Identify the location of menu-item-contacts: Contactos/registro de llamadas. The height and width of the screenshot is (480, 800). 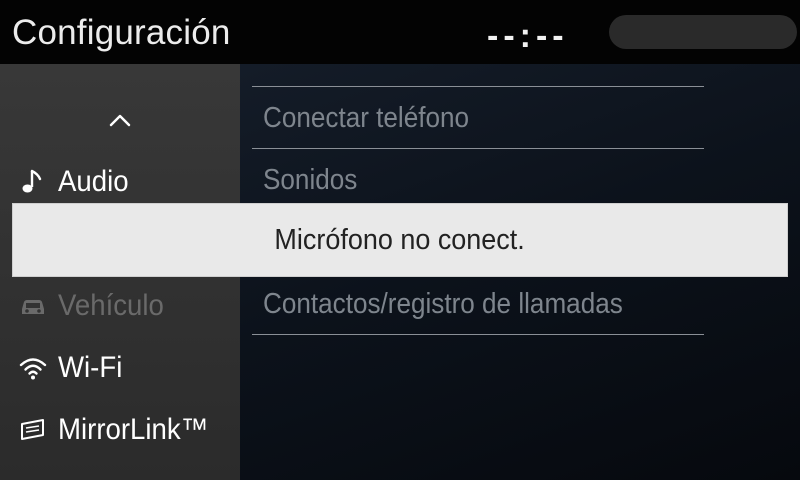
(463, 304).